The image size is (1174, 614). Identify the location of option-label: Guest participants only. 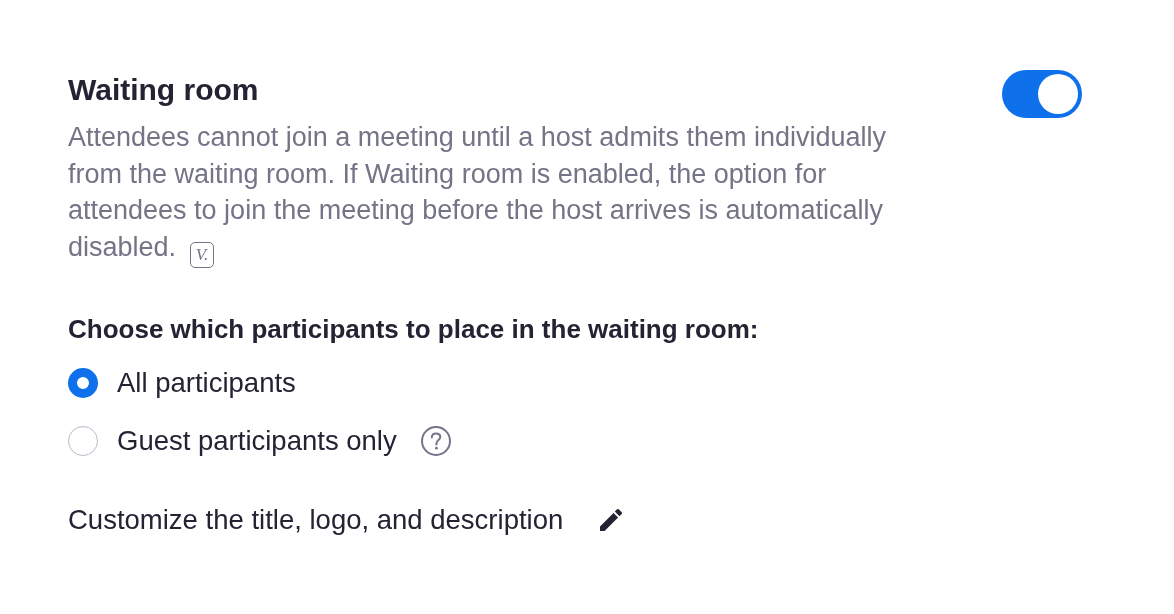
(257, 440).